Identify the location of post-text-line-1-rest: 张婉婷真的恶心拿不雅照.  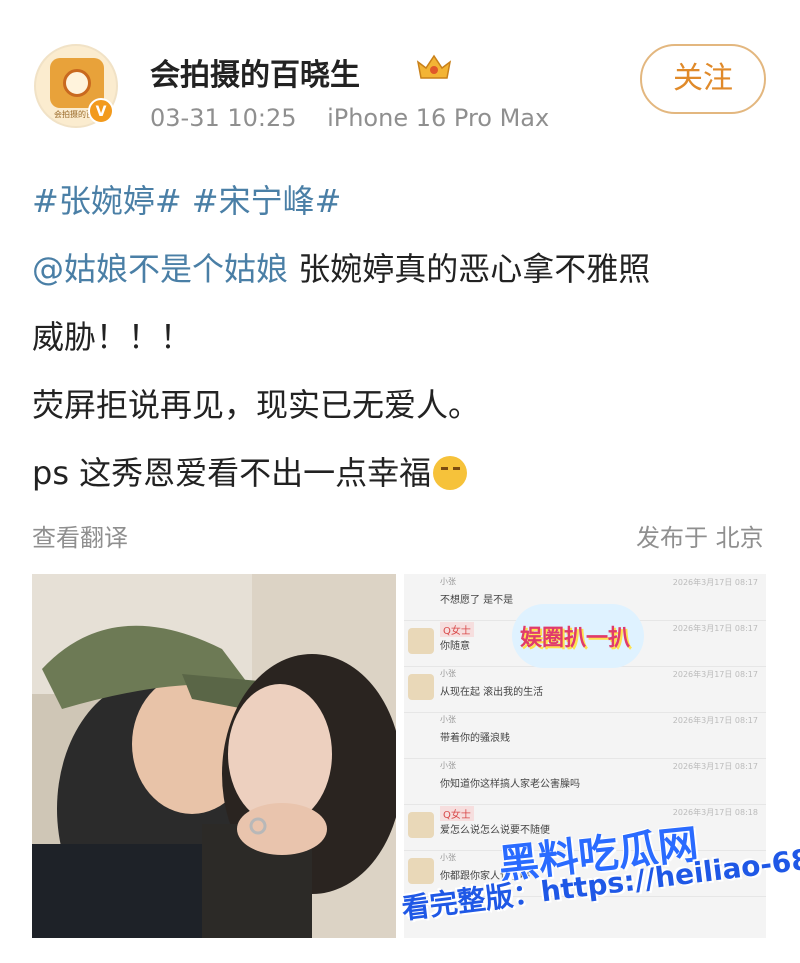
(469, 269).